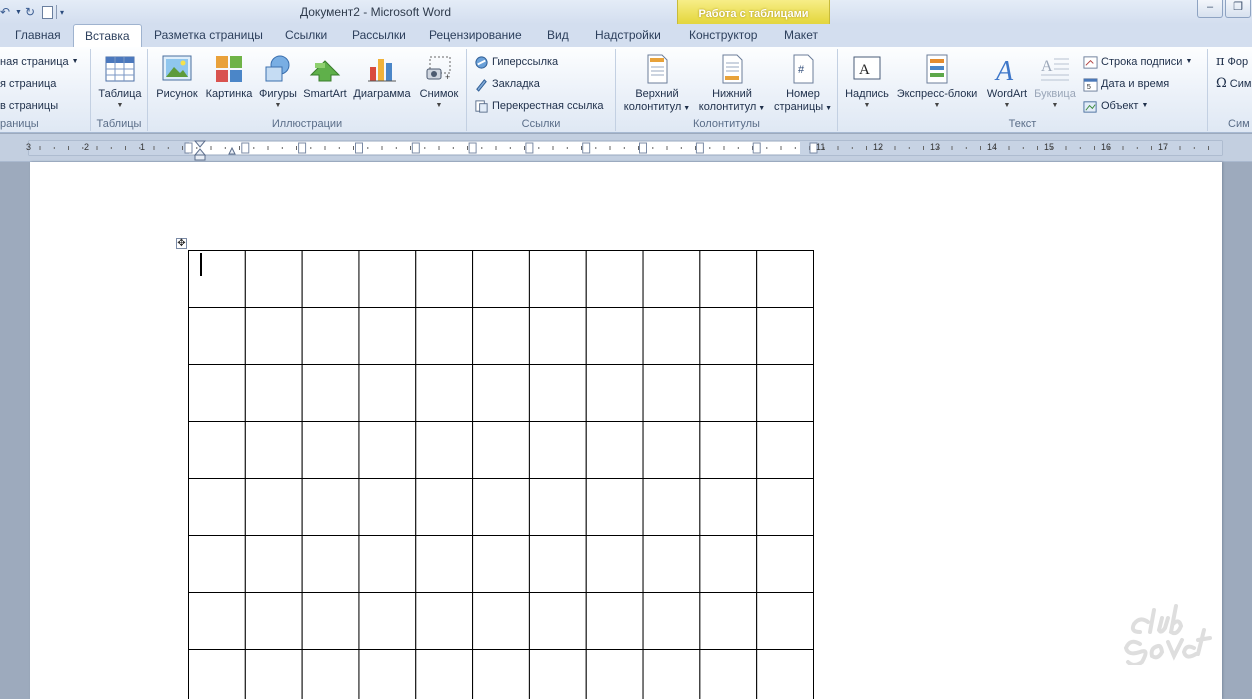 This screenshot has width=1252, height=699. What do you see at coordinates (107, 36) in the screenshot?
I see `tab-insert: Вставка` at bounding box center [107, 36].